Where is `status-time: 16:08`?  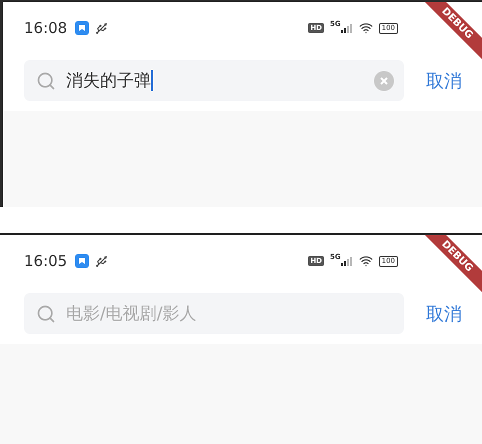
status-time: 16:08 is located at coordinates (46, 28).